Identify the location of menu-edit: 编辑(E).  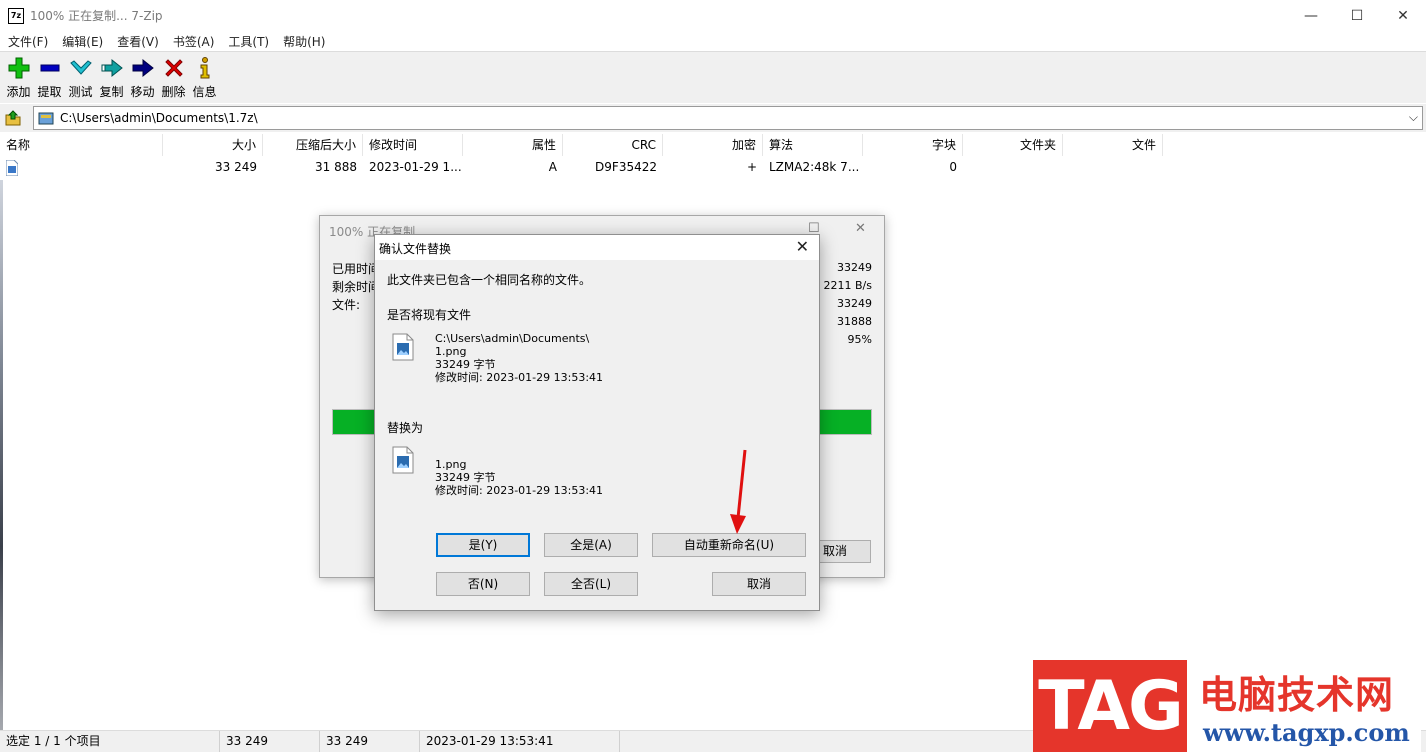
(81, 41).